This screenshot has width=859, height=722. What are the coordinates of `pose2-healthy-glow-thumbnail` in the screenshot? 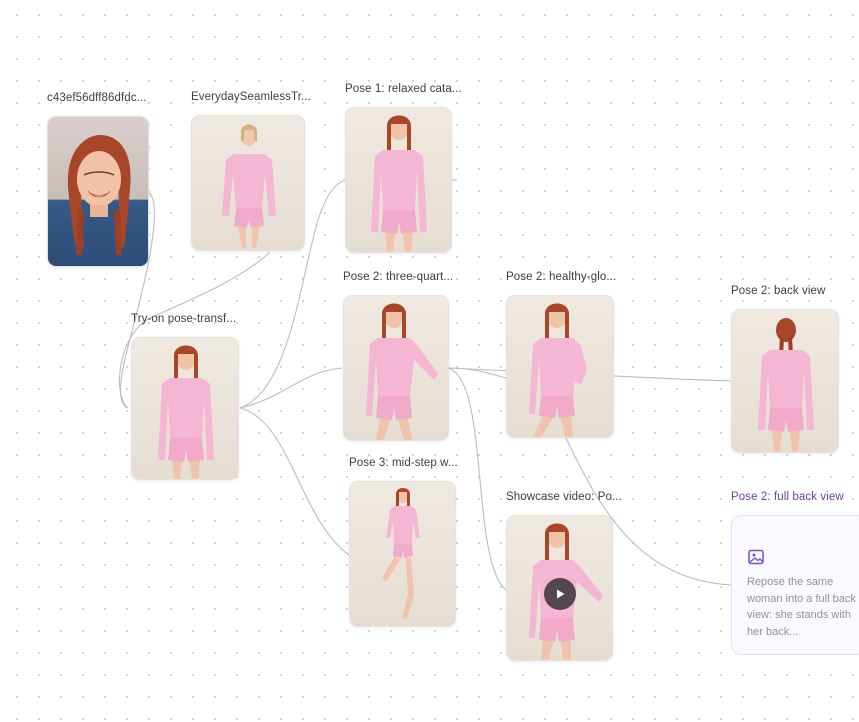 It's located at (560, 366).